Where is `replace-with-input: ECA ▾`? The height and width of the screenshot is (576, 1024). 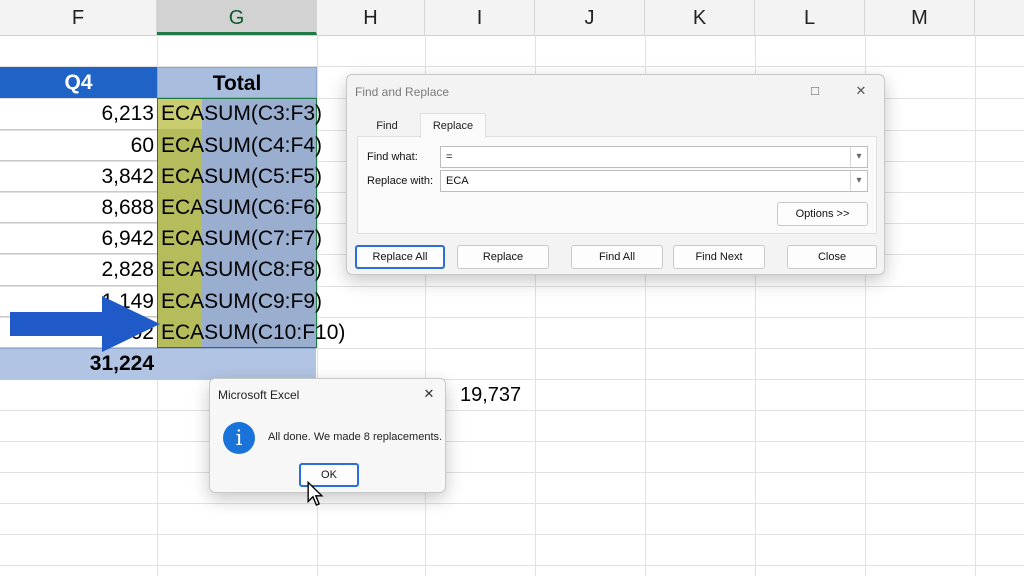
replace-with-input: ECA ▾ is located at coordinates (654, 181).